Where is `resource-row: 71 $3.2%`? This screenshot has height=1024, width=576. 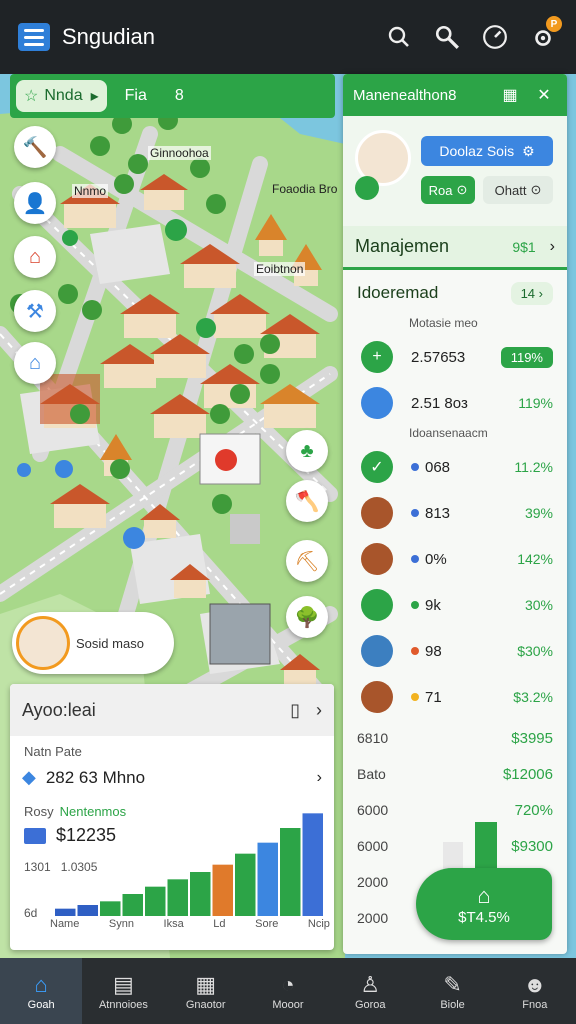
resource-row: 71 $3.2% is located at coordinates (455, 697).